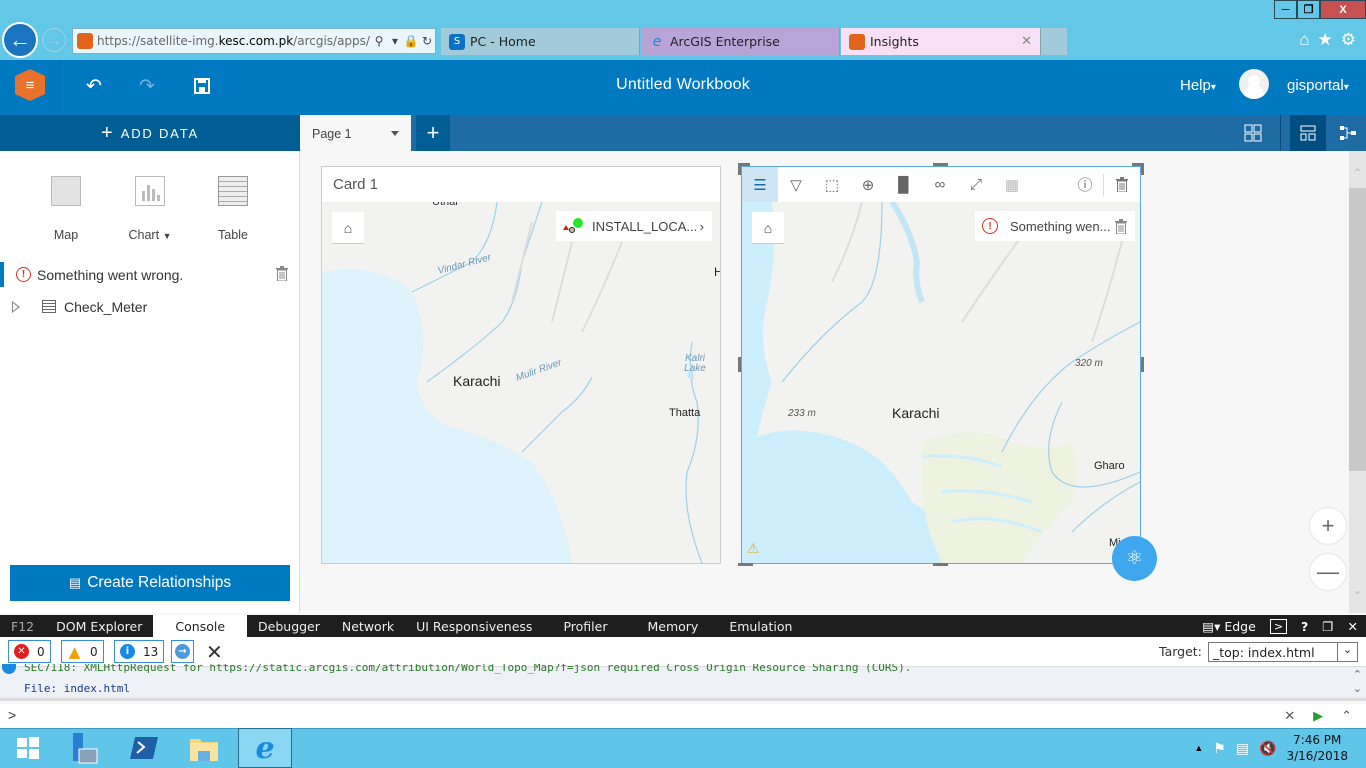  What do you see at coordinates (1254, 84) in the screenshot?
I see `user-avatar` at bounding box center [1254, 84].